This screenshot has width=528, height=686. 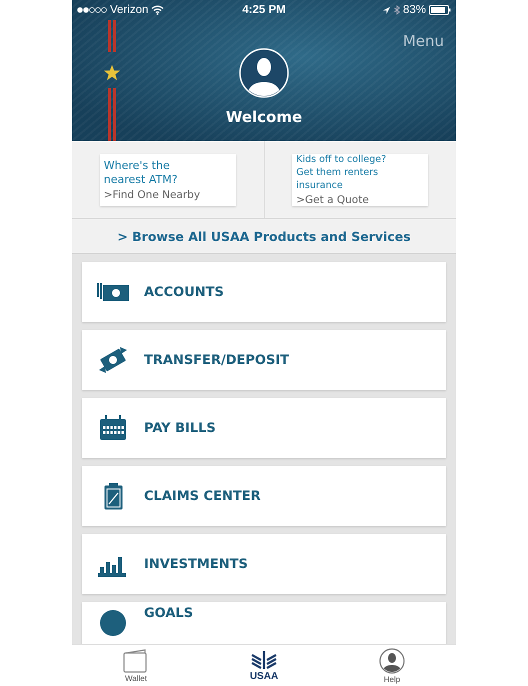 I want to click on promo-card: Kids off to college? Get them renters insurance >Get a Quote, so click(x=360, y=180).